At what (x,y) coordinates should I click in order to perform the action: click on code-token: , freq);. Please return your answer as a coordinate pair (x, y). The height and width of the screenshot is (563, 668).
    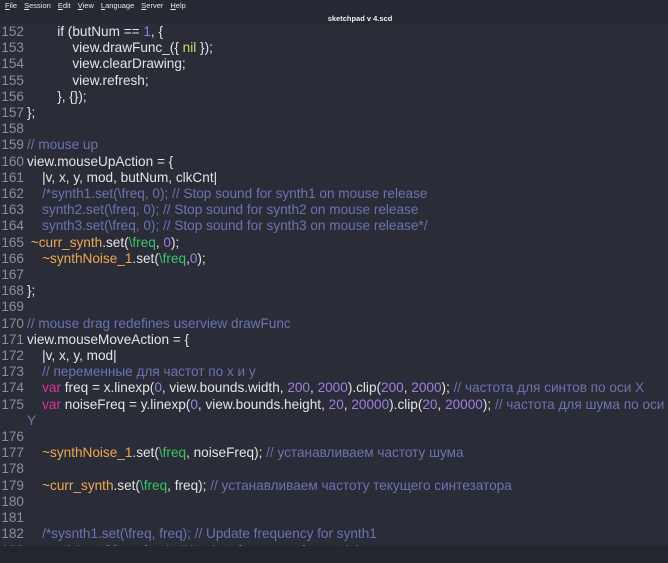
    Looking at the image, I should click on (189, 485).